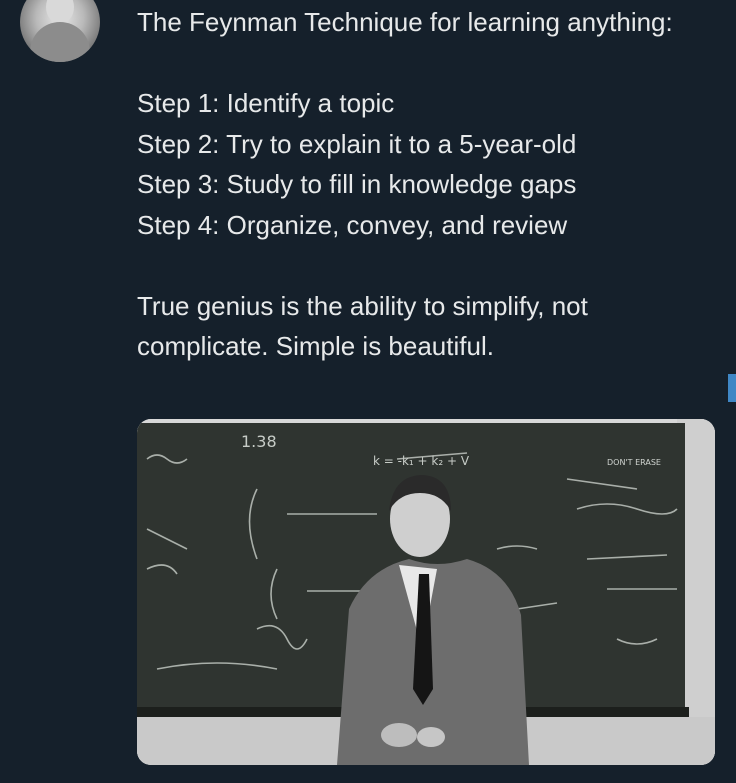 The image size is (736, 783). What do you see at coordinates (259, 441) in the screenshot?
I see `chalk-text-1: 1.38` at bounding box center [259, 441].